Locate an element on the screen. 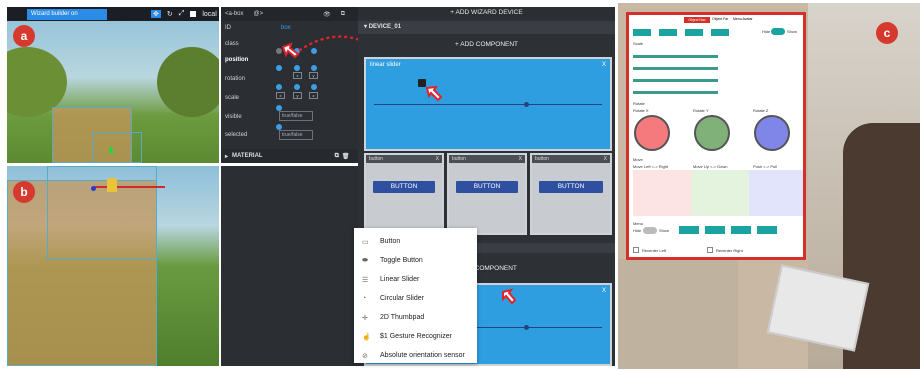 Image resolution: width=920 pixels, height=371 pixels. menu-label-gesture: $1 Gesture Recognizer is located at coordinates (416, 336).